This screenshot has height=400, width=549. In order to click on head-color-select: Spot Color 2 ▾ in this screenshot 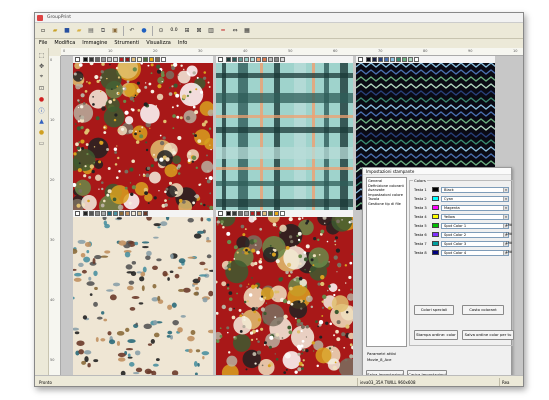, I will do `click(475, 234)`.